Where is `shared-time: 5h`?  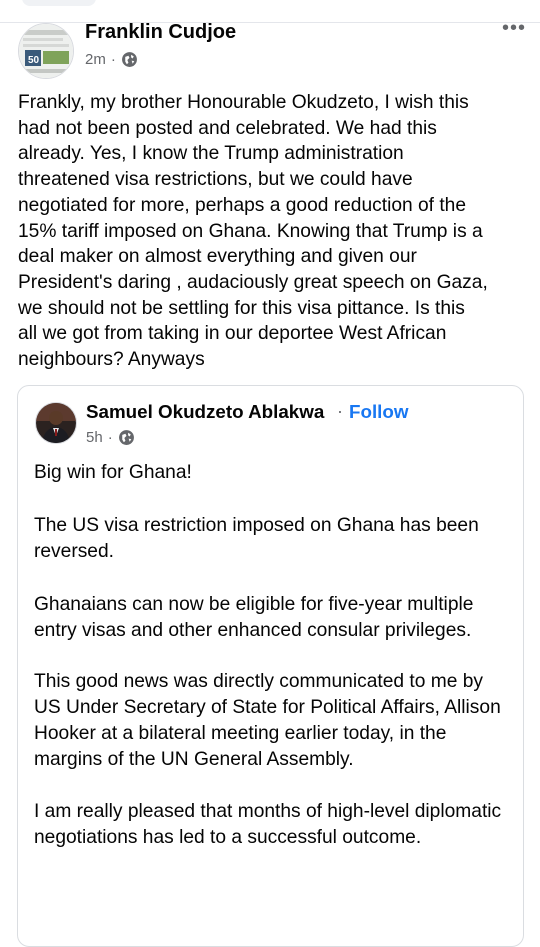
shared-time: 5h is located at coordinates (94, 437).